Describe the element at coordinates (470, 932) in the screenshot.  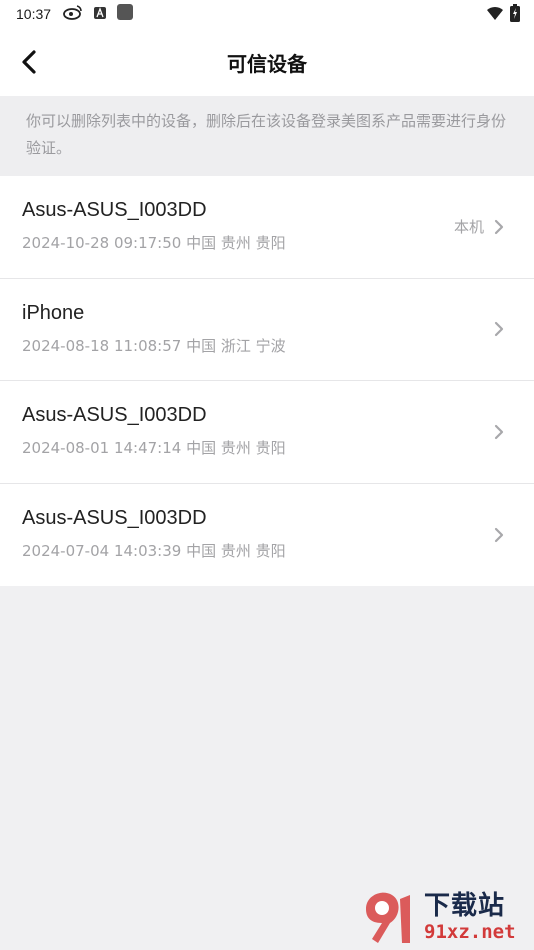
I see `watermark-url: 91xz.net` at that location.